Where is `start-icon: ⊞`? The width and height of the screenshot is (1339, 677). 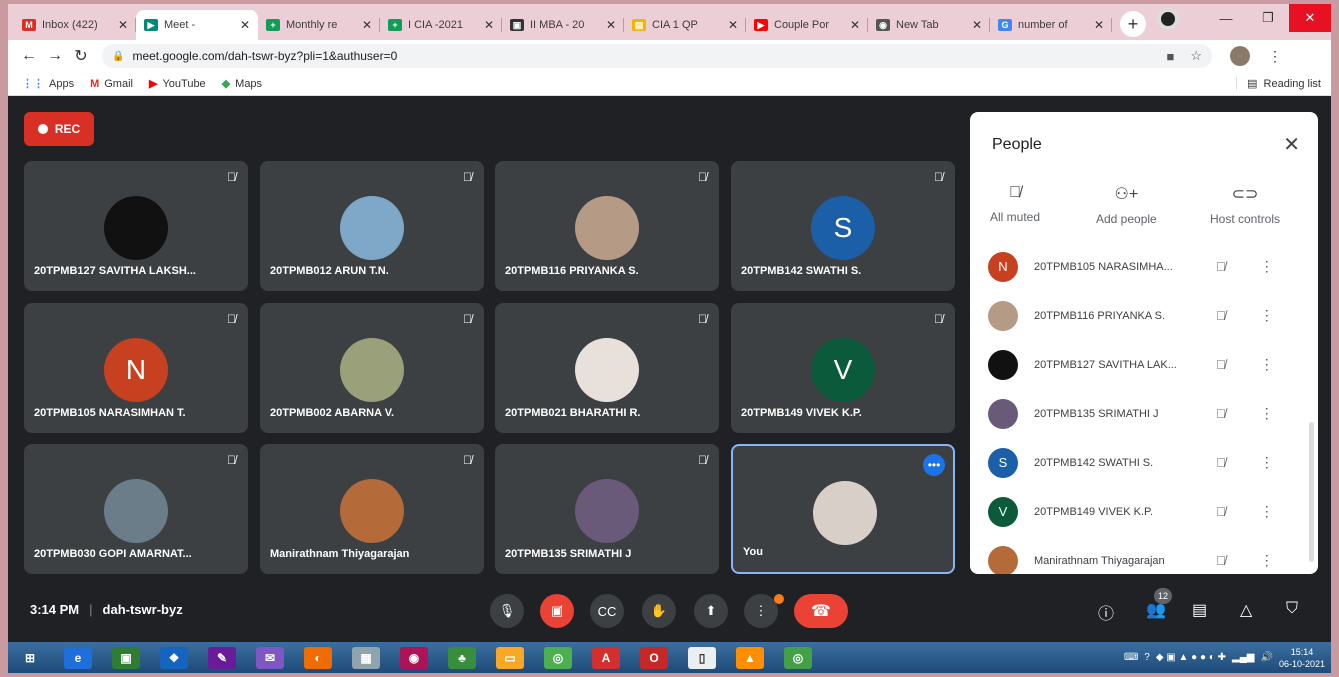
start-icon: ⊞ is located at coordinates (30, 658).